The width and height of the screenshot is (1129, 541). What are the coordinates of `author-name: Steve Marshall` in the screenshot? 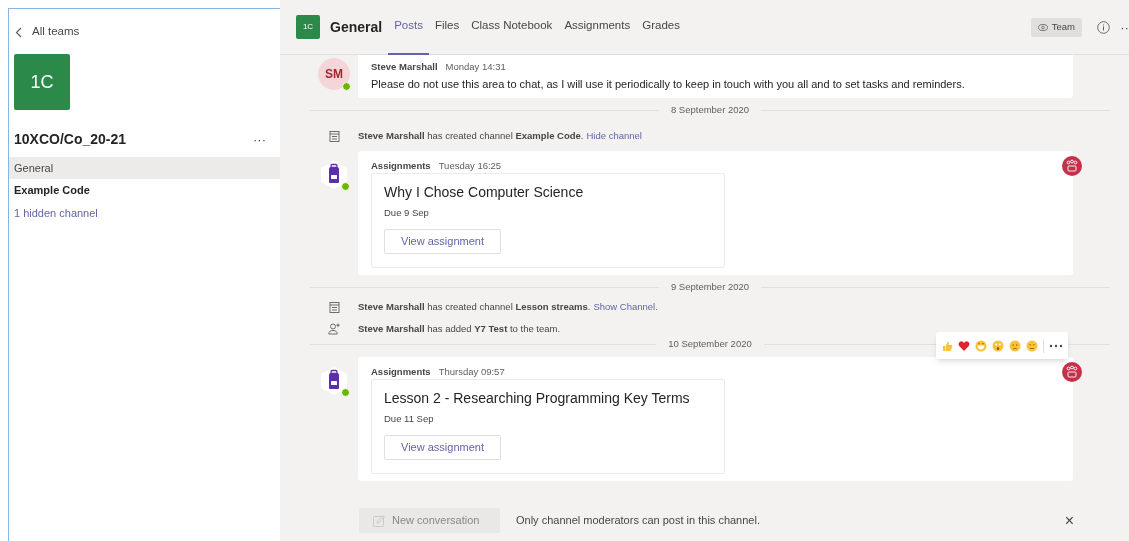 It's located at (404, 67).